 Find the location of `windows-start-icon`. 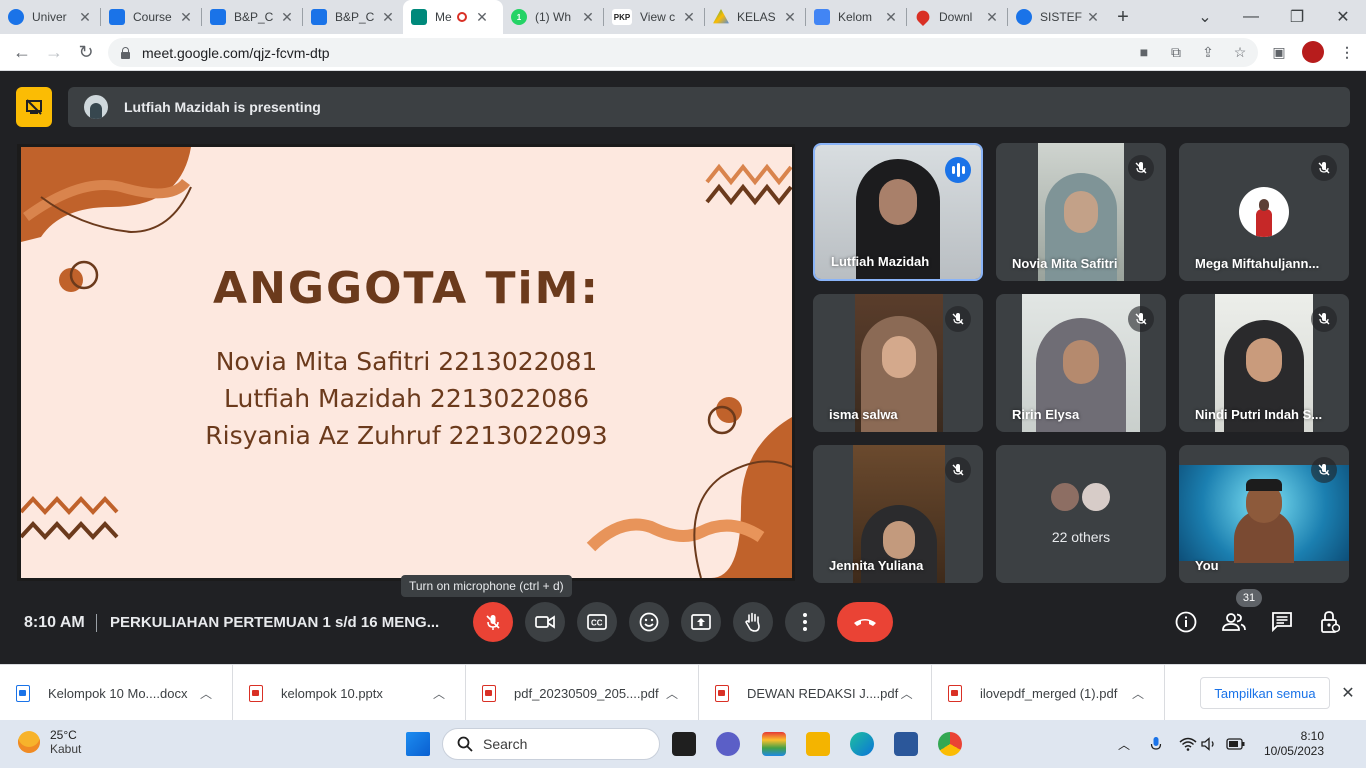

windows-start-icon is located at coordinates (418, 744).